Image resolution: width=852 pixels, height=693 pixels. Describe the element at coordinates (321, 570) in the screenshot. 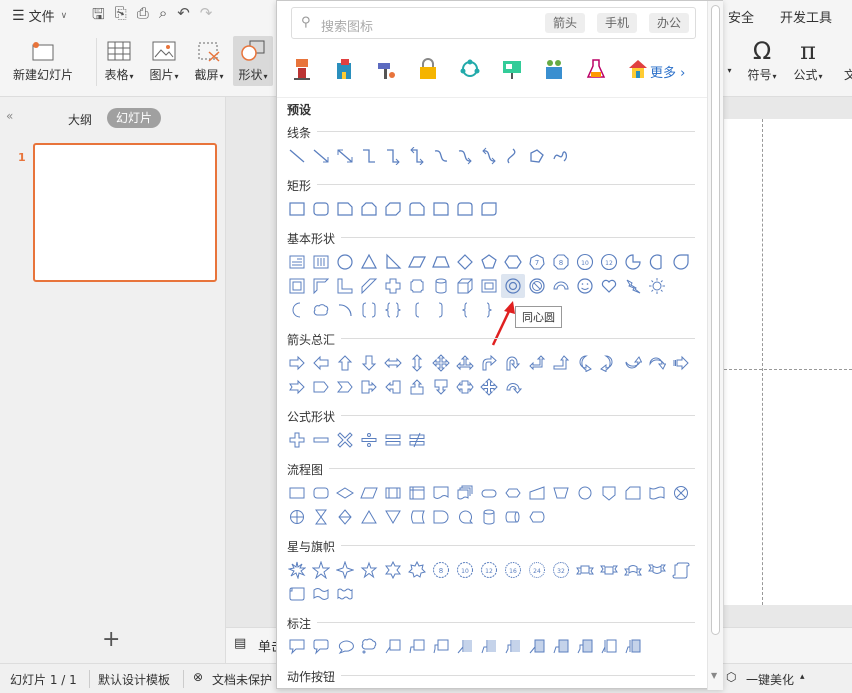

I see `star-5-point-shape` at that location.